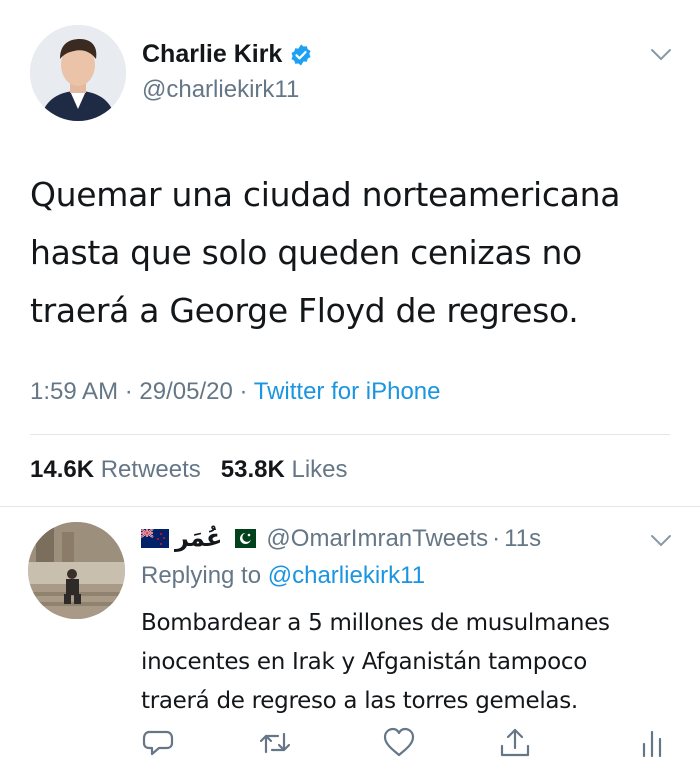  What do you see at coordinates (275, 743) in the screenshot?
I see `retweet-icon` at bounding box center [275, 743].